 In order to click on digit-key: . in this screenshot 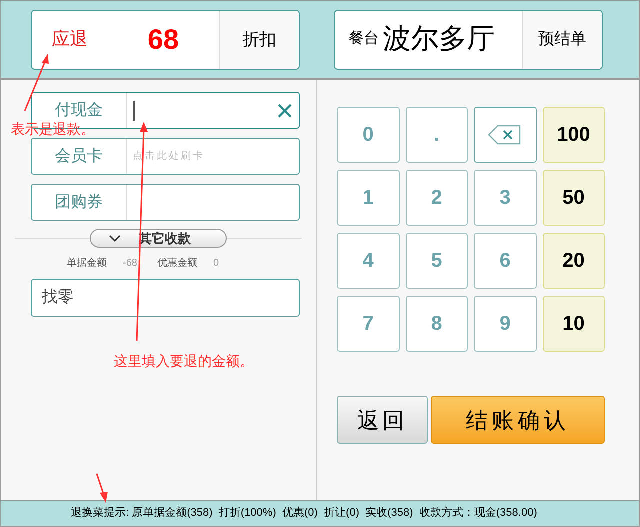, I will do `click(437, 135)`.